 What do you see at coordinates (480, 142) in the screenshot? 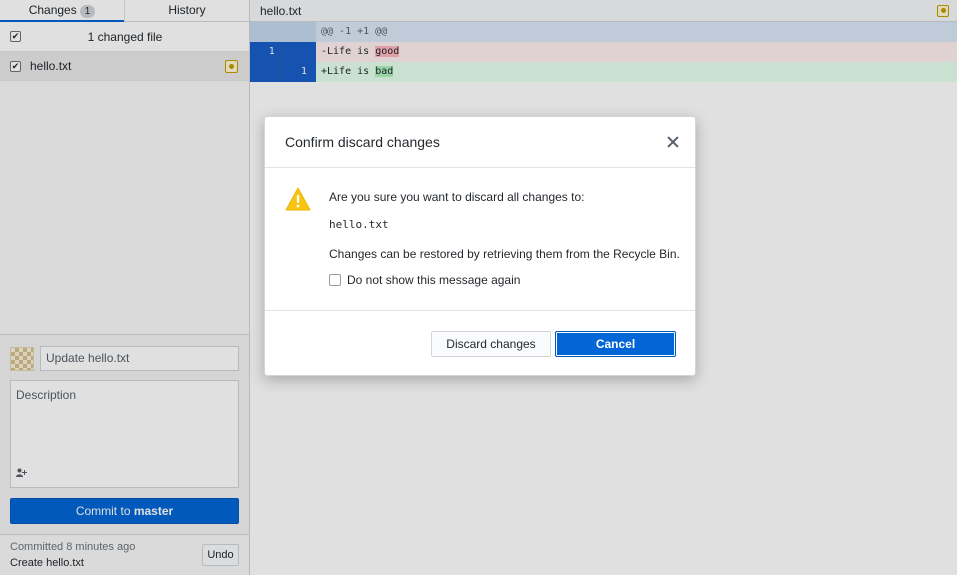
I see `dialog-header: Confirm discard changes` at bounding box center [480, 142].